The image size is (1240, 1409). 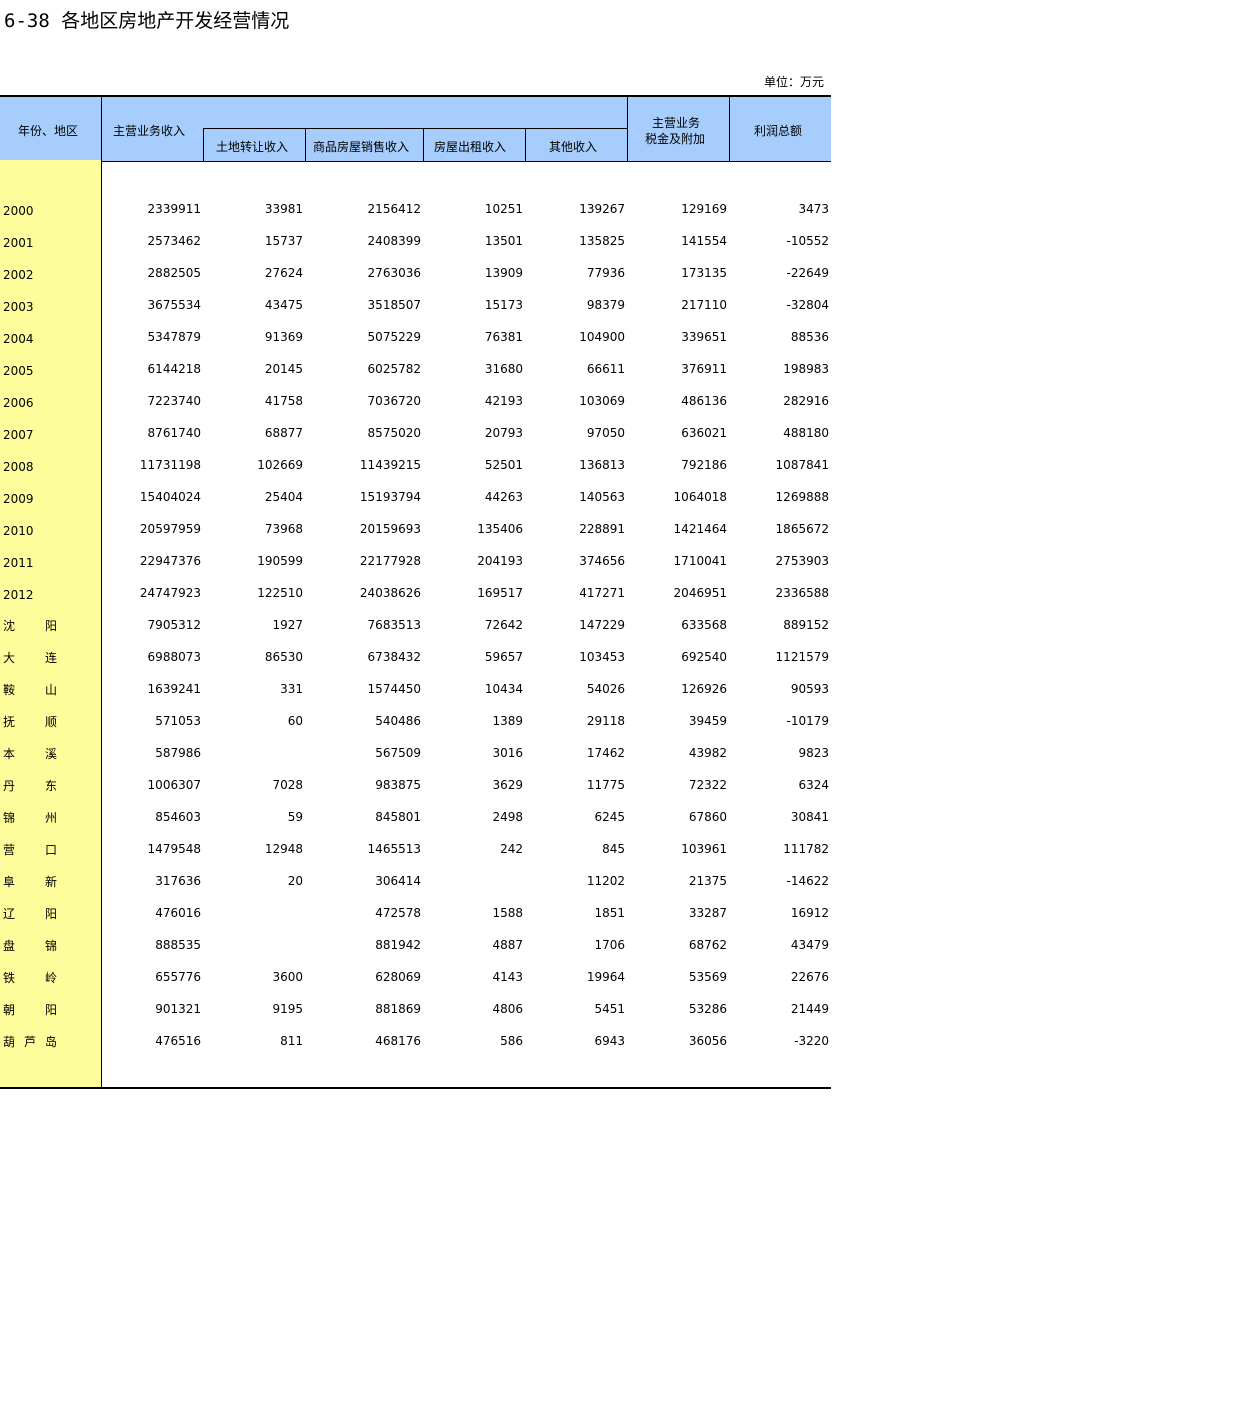 What do you see at coordinates (295, 721) in the screenshot?
I see `table-cell: 60` at bounding box center [295, 721].